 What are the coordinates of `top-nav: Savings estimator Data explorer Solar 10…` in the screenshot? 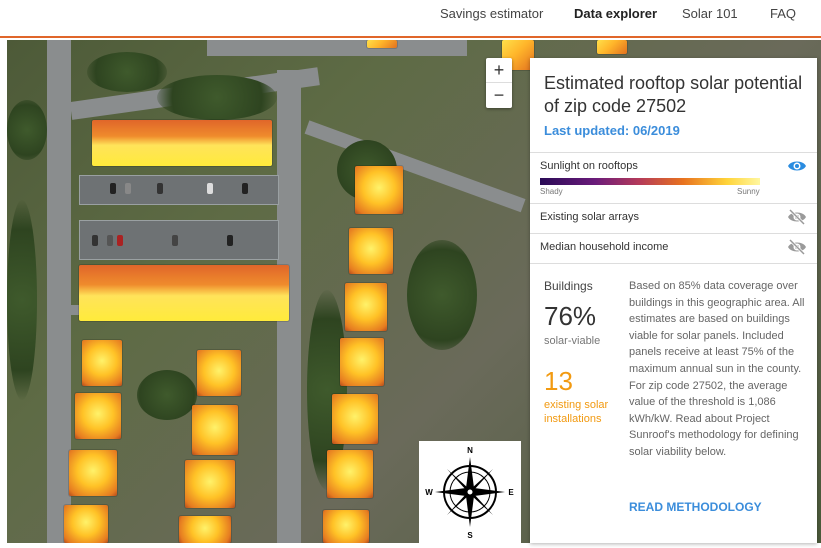 It's located at (410, 19).